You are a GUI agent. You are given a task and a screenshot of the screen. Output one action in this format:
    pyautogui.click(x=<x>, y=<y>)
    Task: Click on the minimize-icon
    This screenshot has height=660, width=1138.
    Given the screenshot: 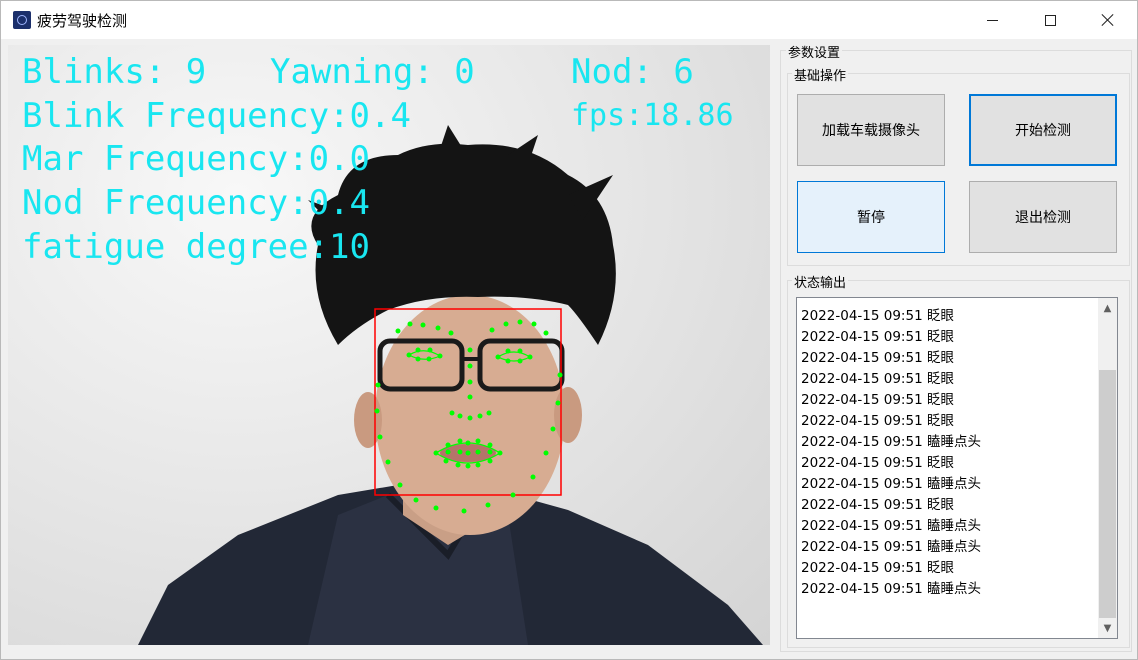 What is the action you would take?
    pyautogui.click(x=992, y=20)
    